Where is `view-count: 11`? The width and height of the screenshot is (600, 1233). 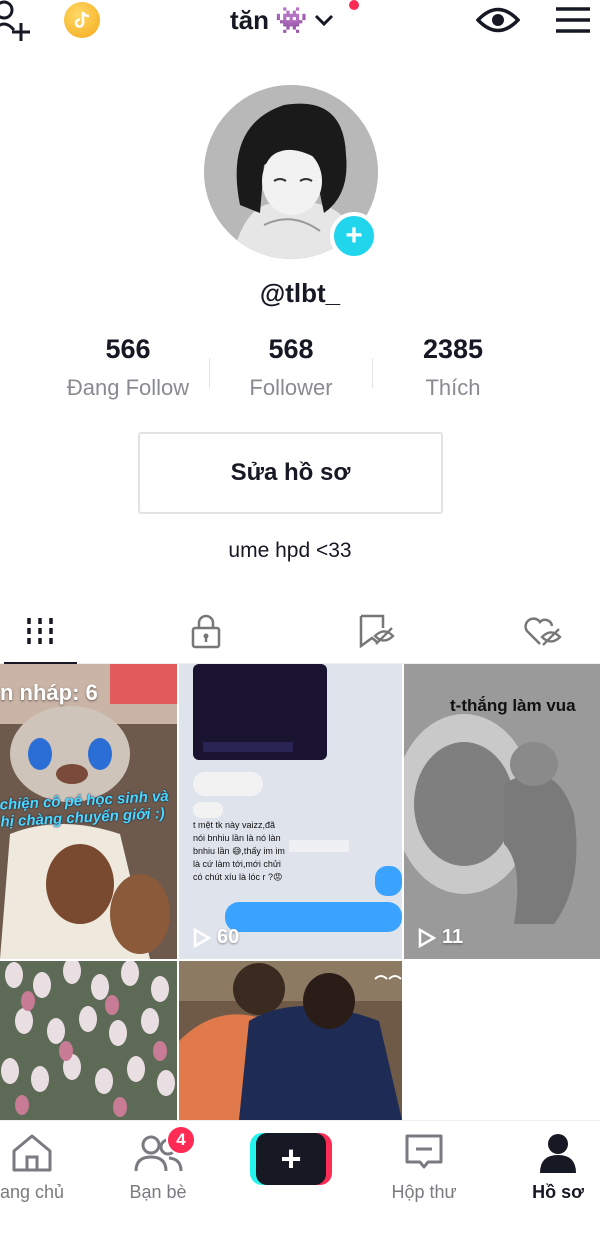 view-count: 11 is located at coordinates (440, 937).